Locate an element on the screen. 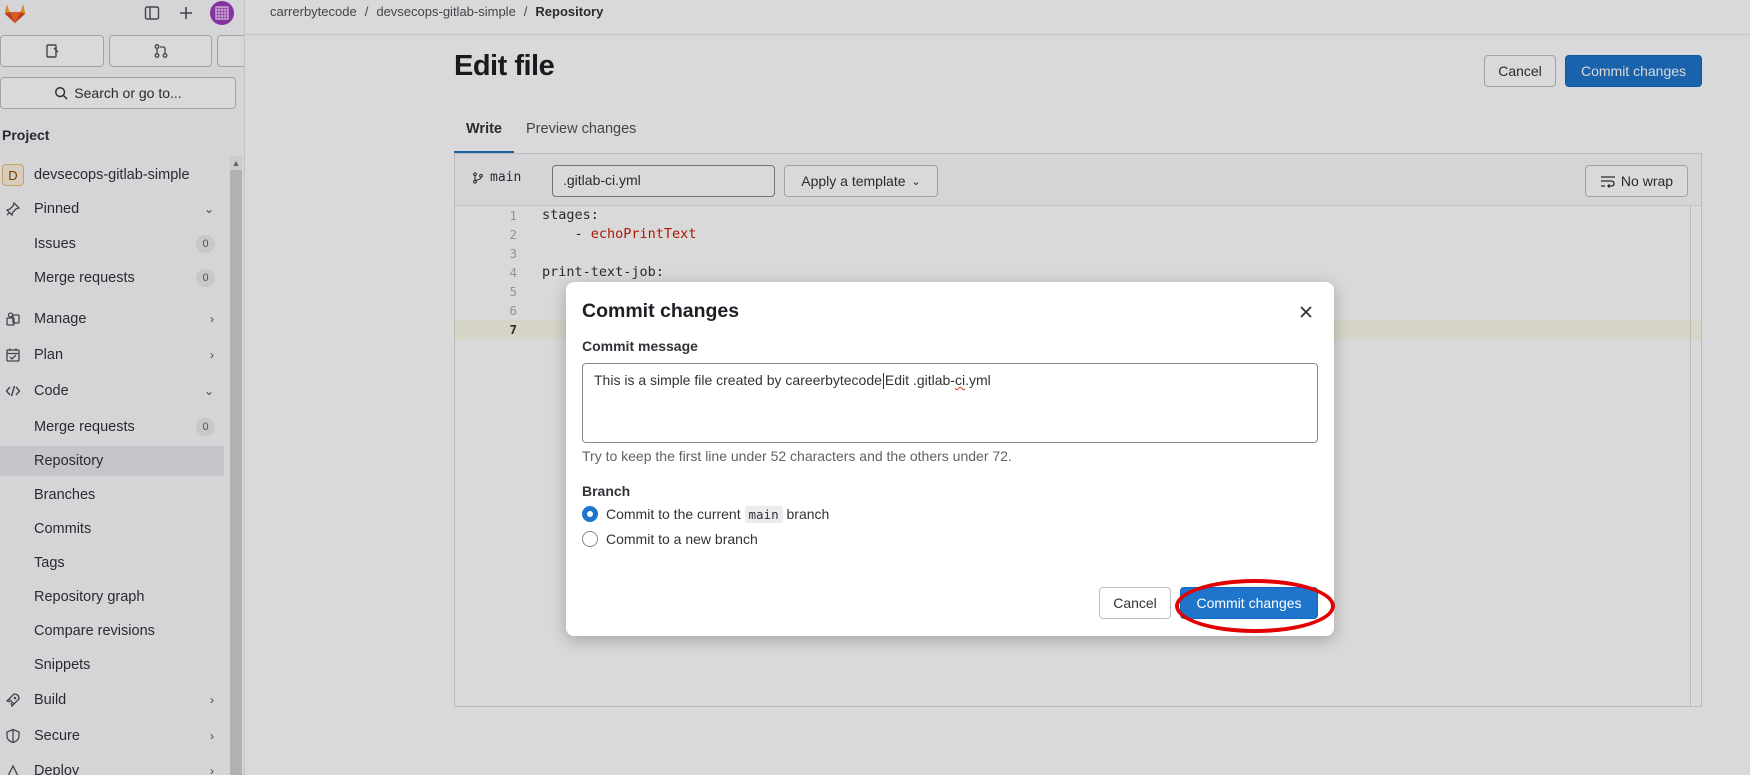  commit-message-line2-end: .yml is located at coordinates (978, 380).